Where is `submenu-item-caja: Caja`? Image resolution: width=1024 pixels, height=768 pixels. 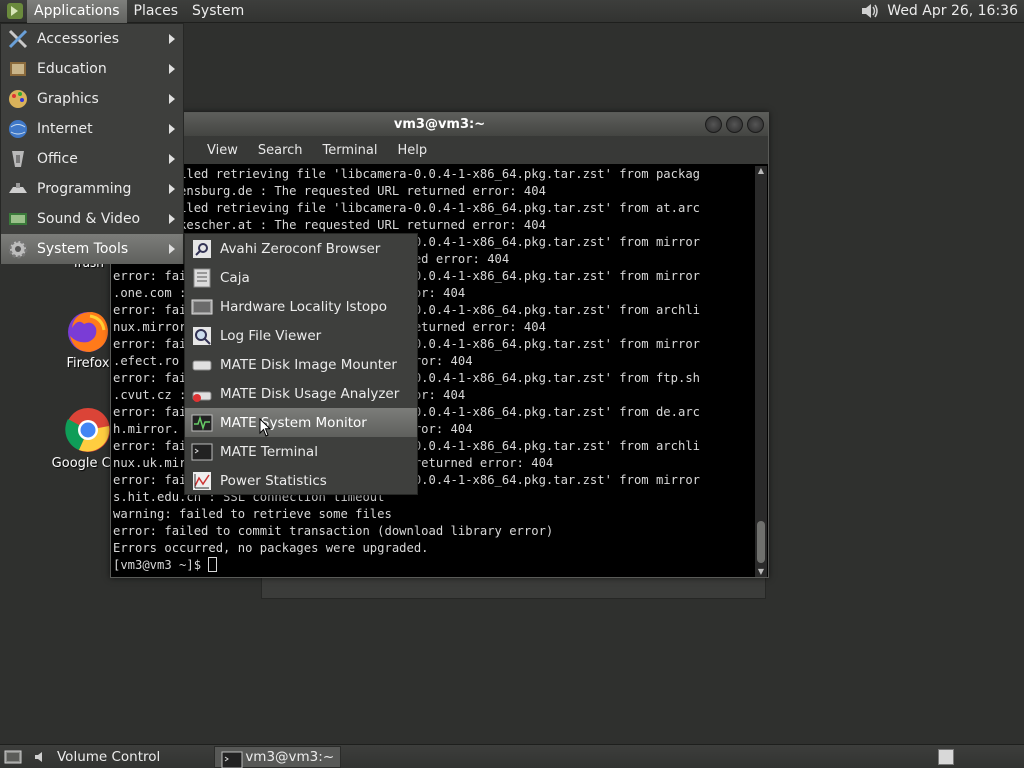 submenu-item-caja: Caja is located at coordinates (301, 277).